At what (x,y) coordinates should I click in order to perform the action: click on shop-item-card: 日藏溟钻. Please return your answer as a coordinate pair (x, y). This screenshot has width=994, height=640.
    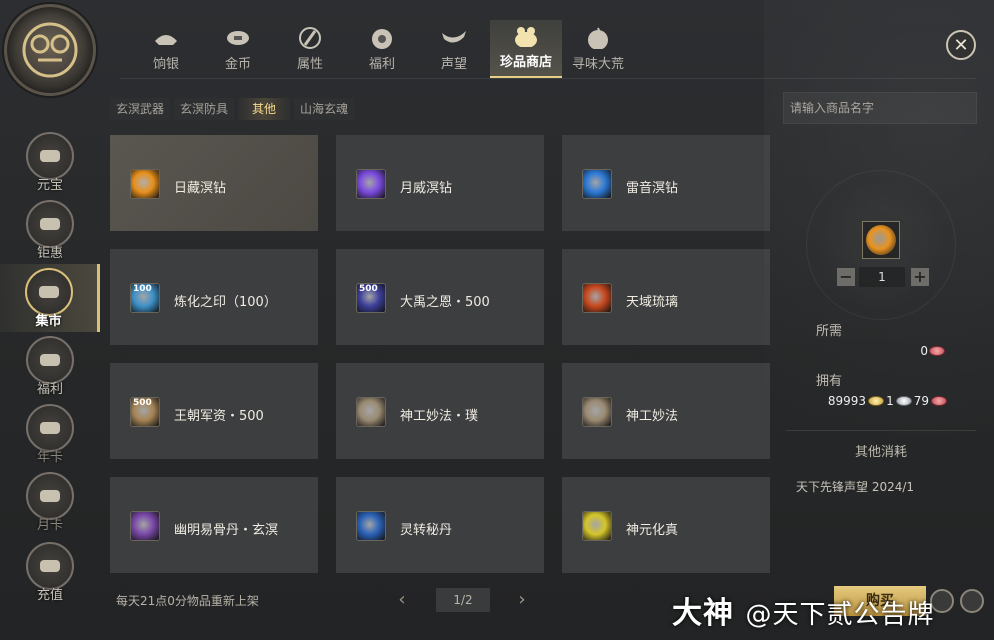
    Looking at the image, I should click on (214, 183).